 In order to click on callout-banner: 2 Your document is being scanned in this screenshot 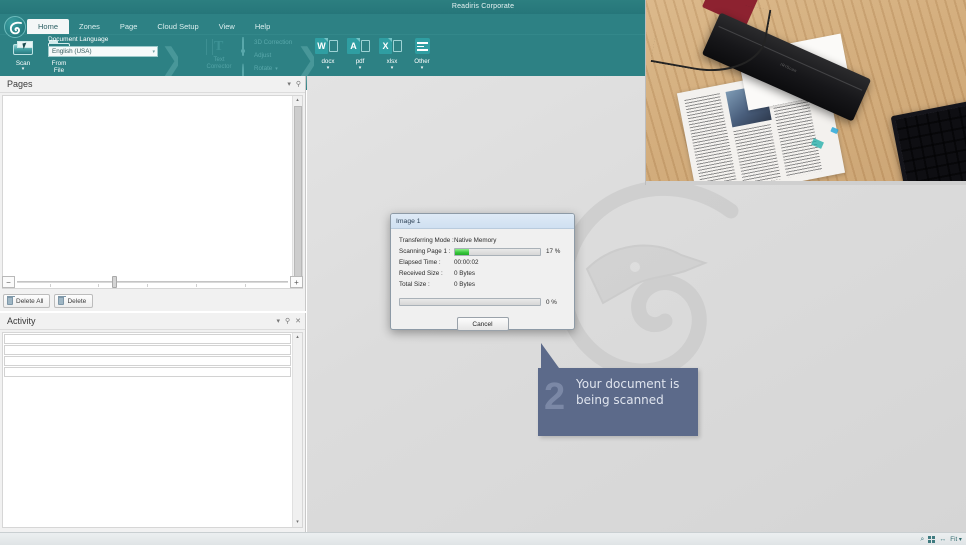, I will do `click(618, 389)`.